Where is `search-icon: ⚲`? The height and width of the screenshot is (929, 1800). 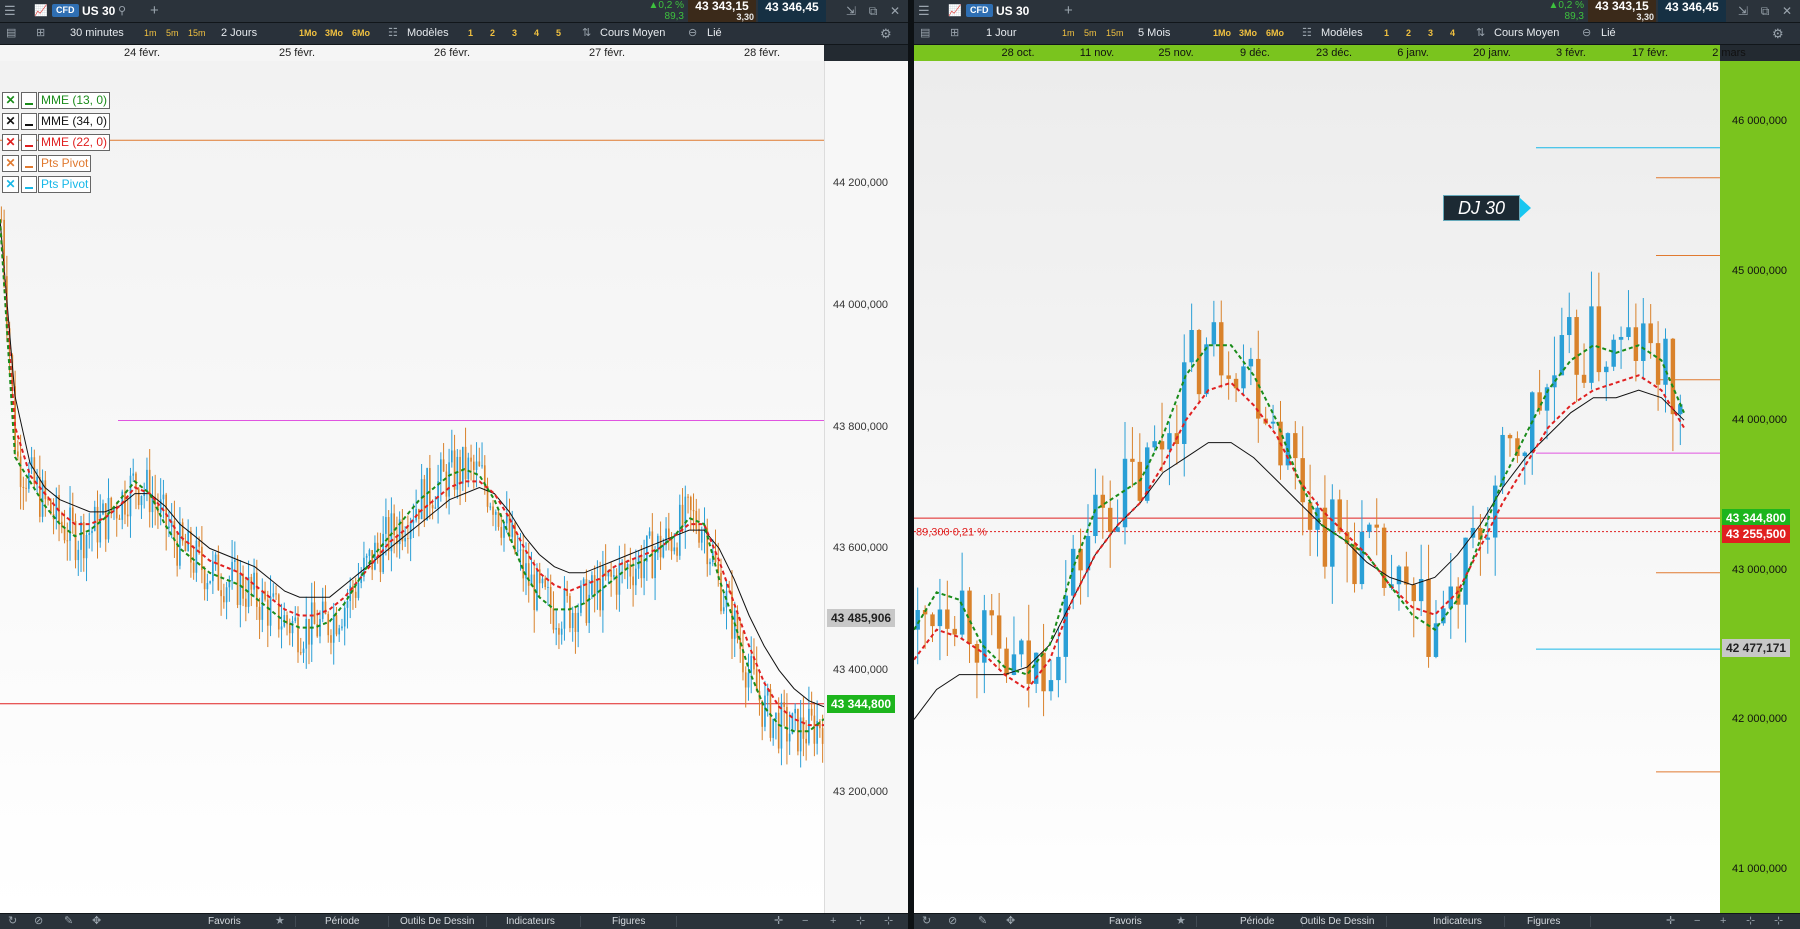
search-icon: ⚲ is located at coordinates (122, 11).